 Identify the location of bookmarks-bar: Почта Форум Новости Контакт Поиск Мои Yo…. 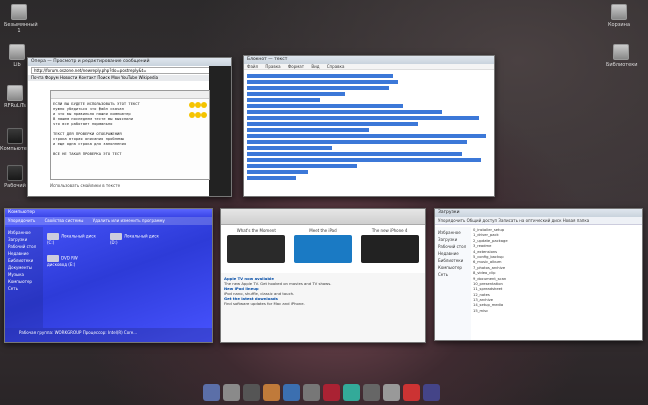
(129, 78).